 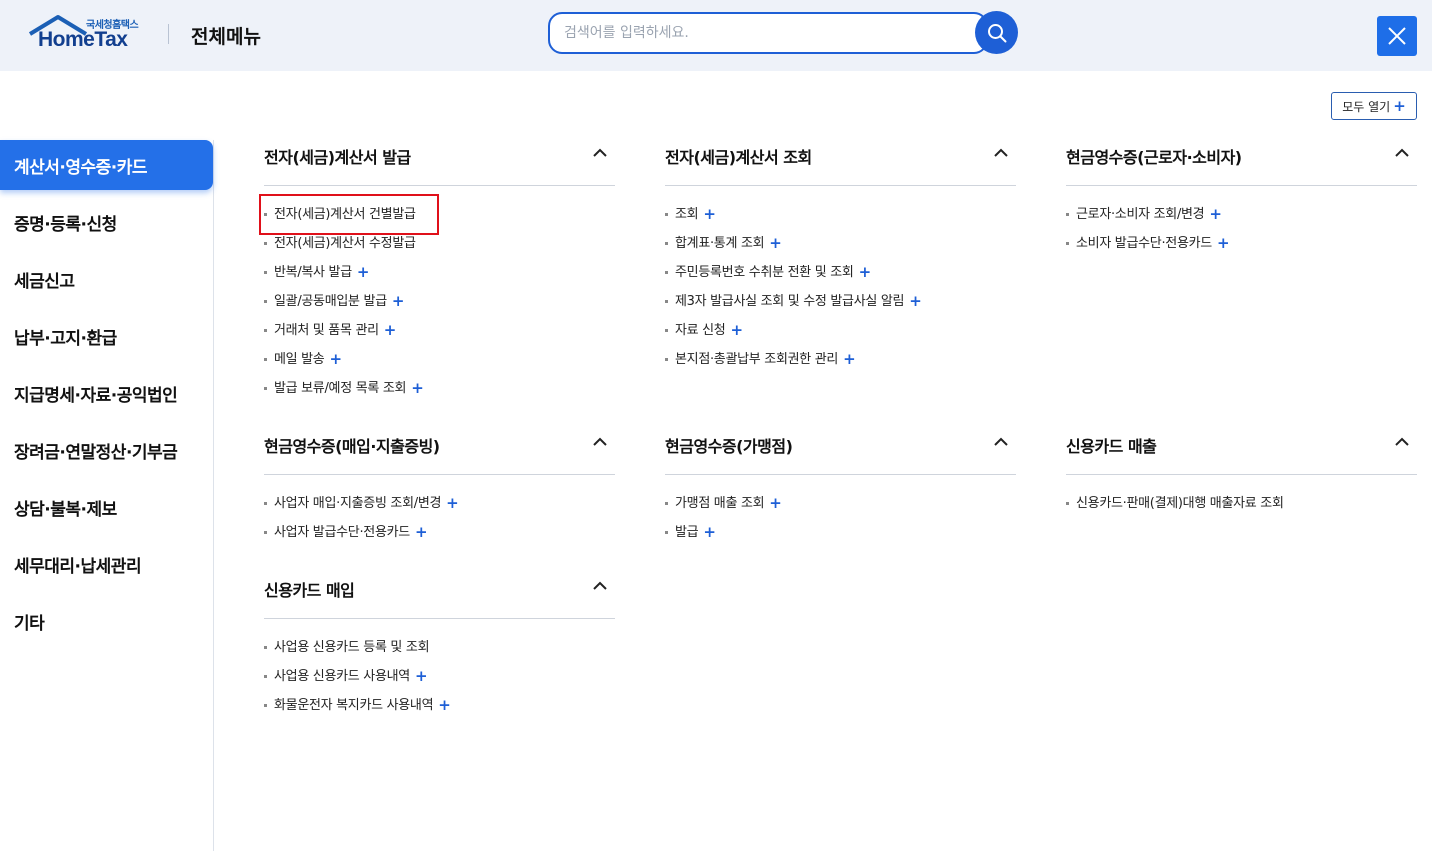 I want to click on menu-item-bulk-issue: 일괄/공동매입분 발급 +, so click(x=439, y=307).